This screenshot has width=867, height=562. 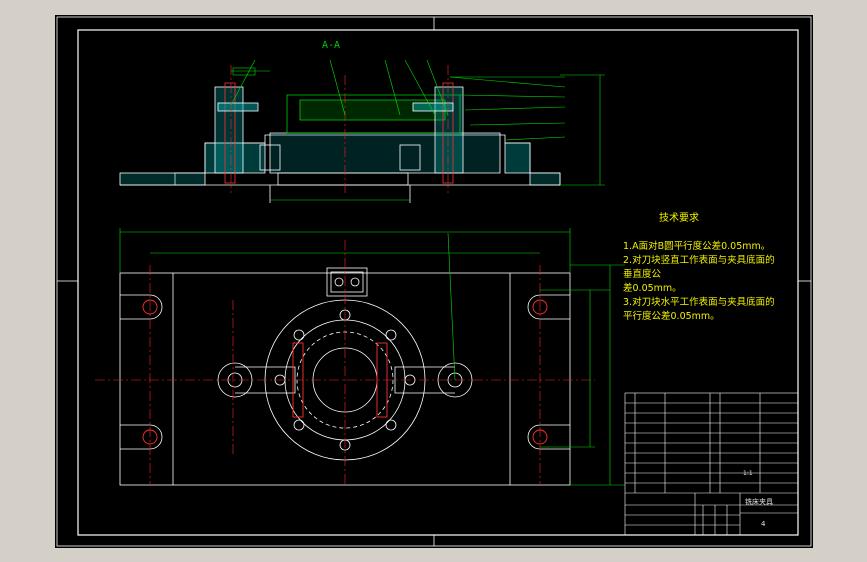 What do you see at coordinates (711, 464) in the screenshot?
I see `title-block` at bounding box center [711, 464].